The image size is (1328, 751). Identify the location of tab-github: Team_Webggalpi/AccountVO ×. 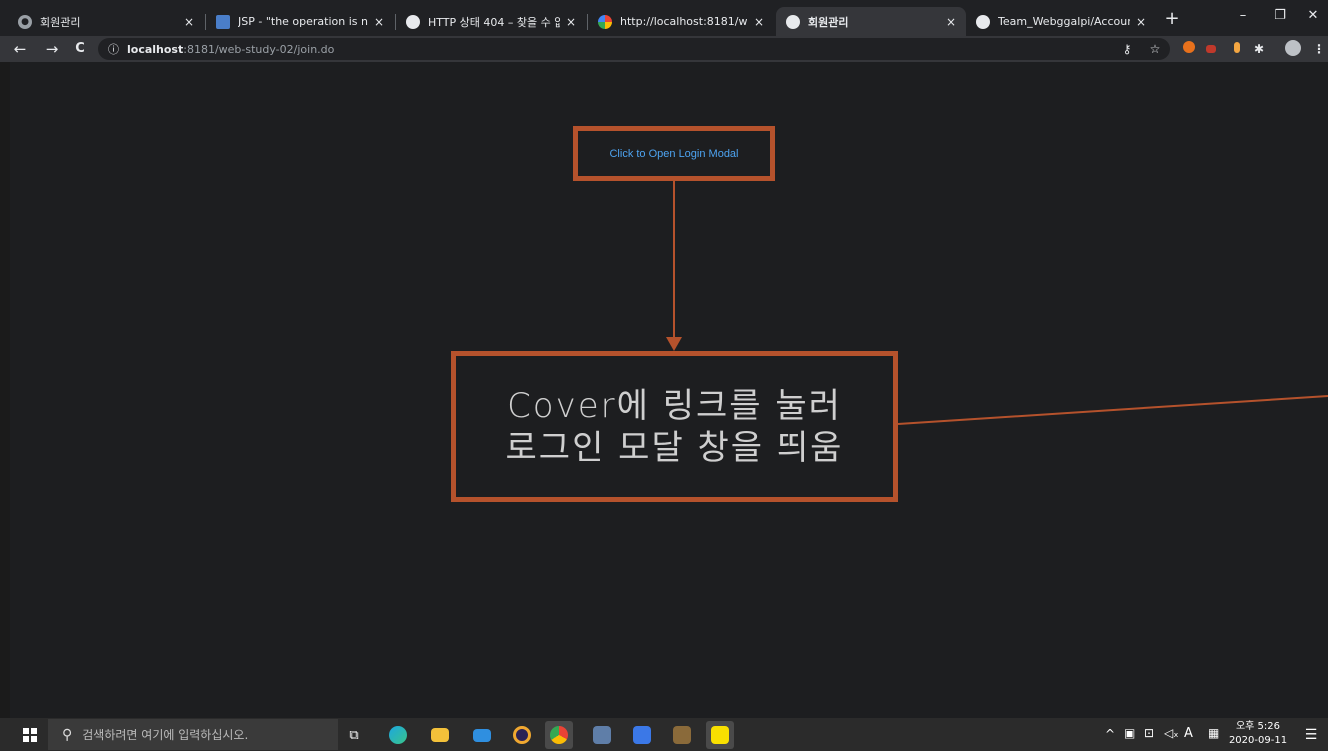
(1061, 21).